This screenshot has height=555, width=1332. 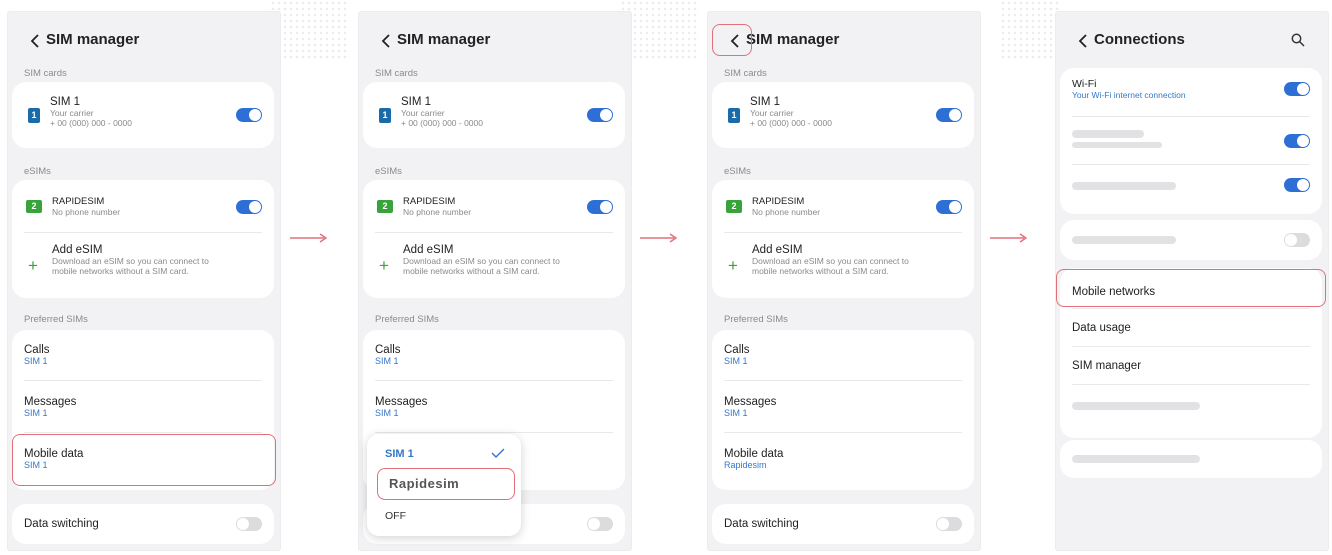 I want to click on popup-option-sim1: SIM 1, so click(x=399, y=454).